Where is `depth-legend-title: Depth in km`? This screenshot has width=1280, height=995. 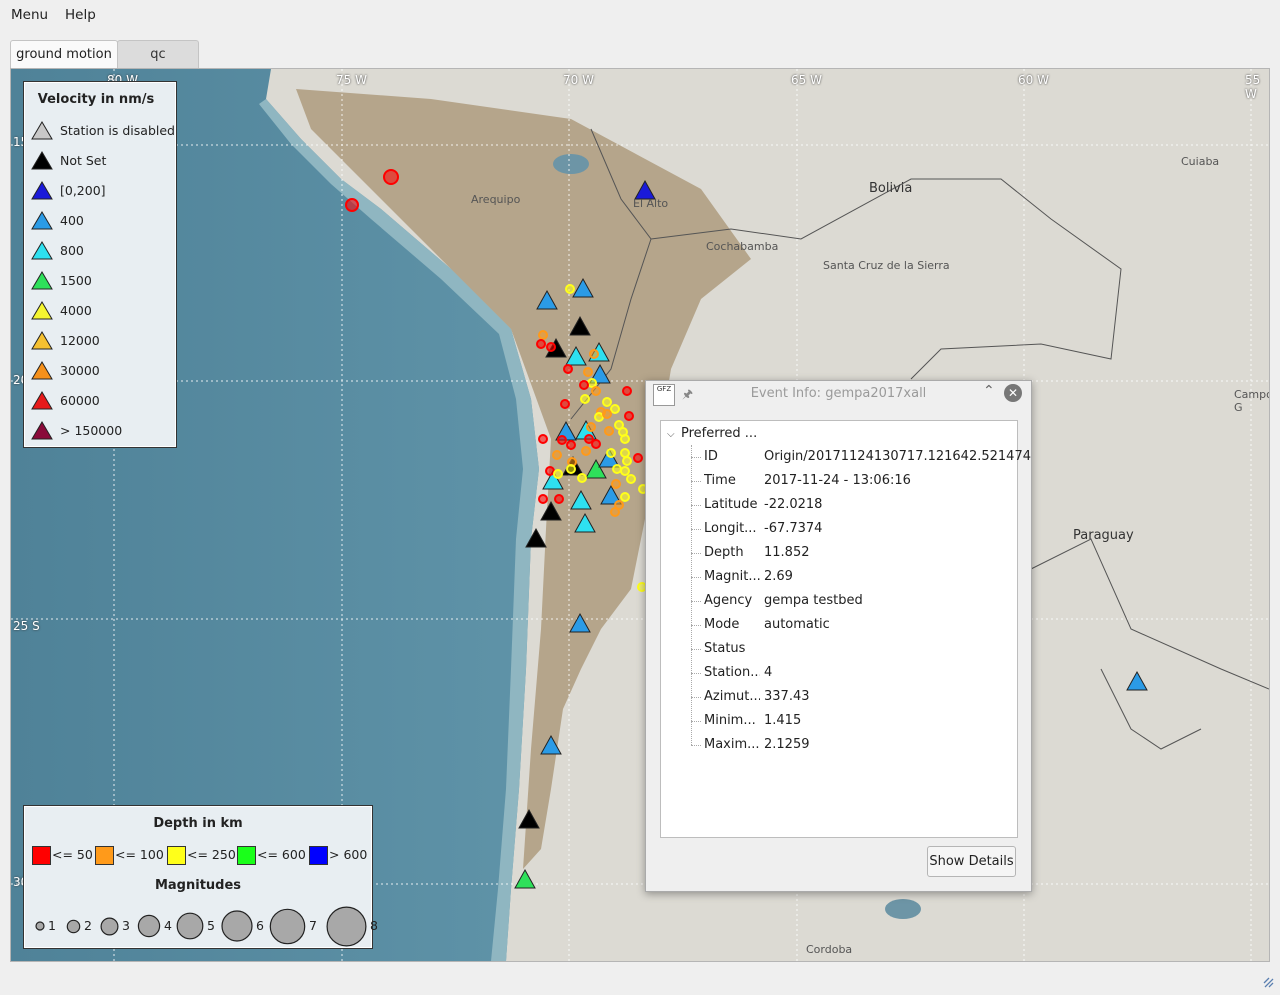
depth-legend-title: Depth in km is located at coordinates (198, 823).